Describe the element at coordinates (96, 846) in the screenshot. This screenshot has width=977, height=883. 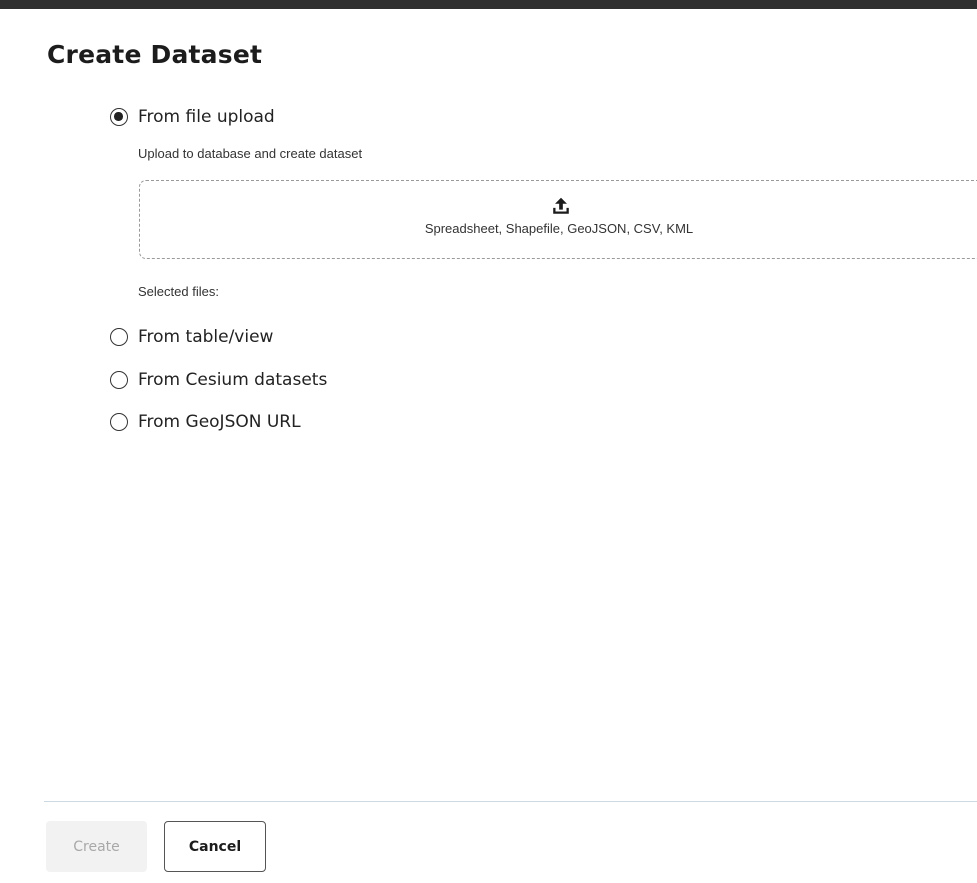
I see `create-button: Create` at that location.